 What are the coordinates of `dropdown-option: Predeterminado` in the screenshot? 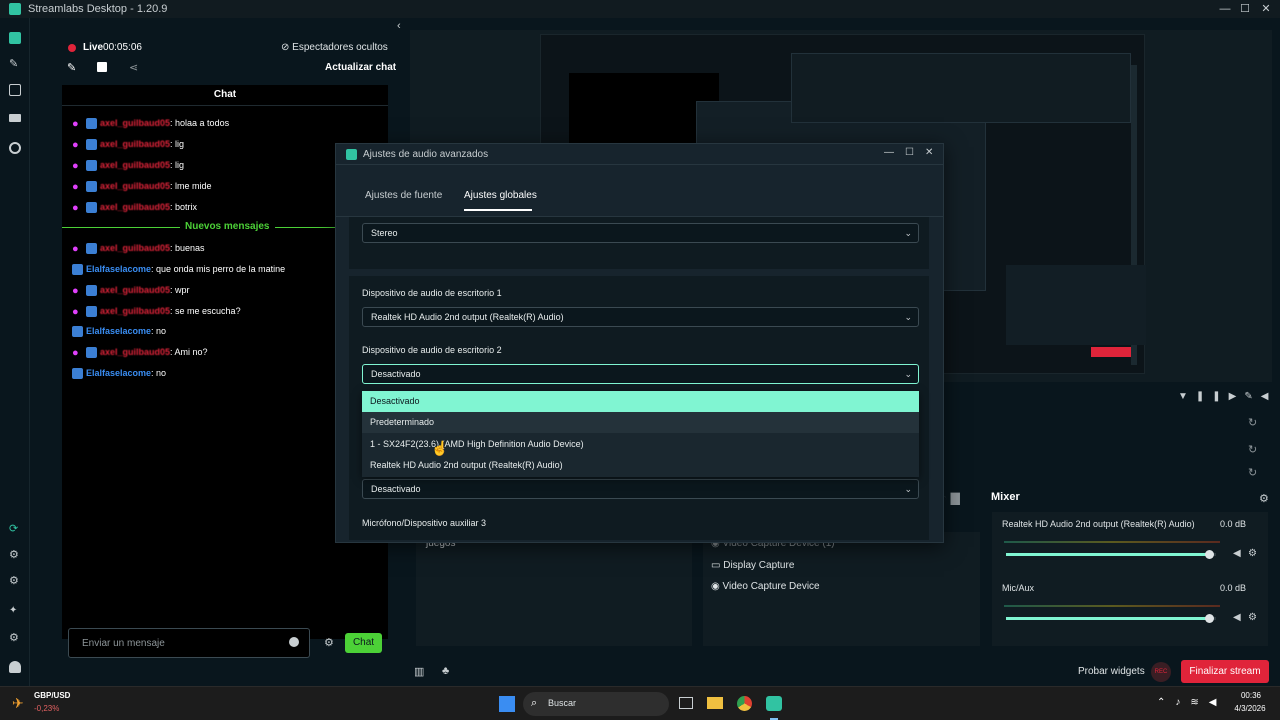 It's located at (640, 422).